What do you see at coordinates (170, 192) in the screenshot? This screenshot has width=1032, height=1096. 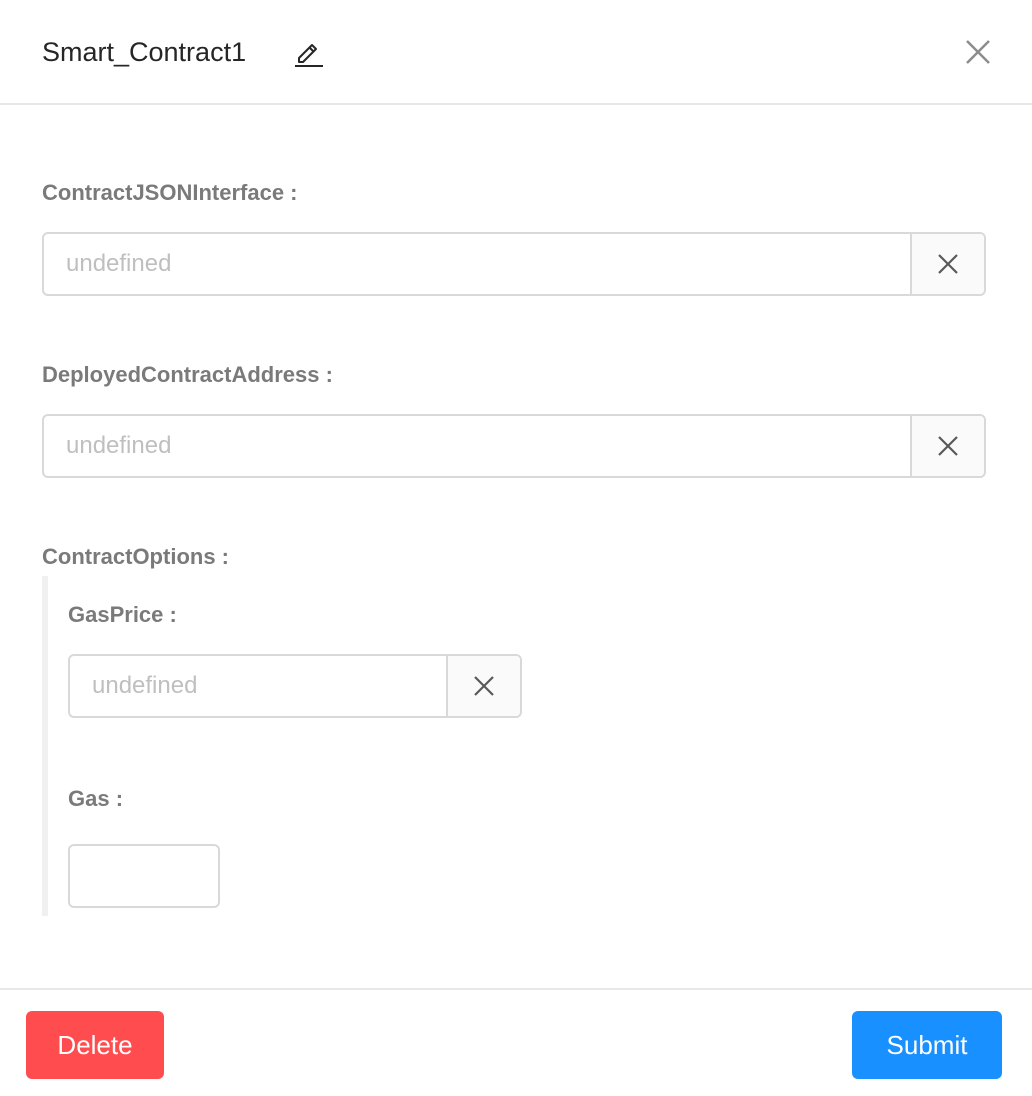 I see `contract-json-interface-label: ContractJSONInterface :` at bounding box center [170, 192].